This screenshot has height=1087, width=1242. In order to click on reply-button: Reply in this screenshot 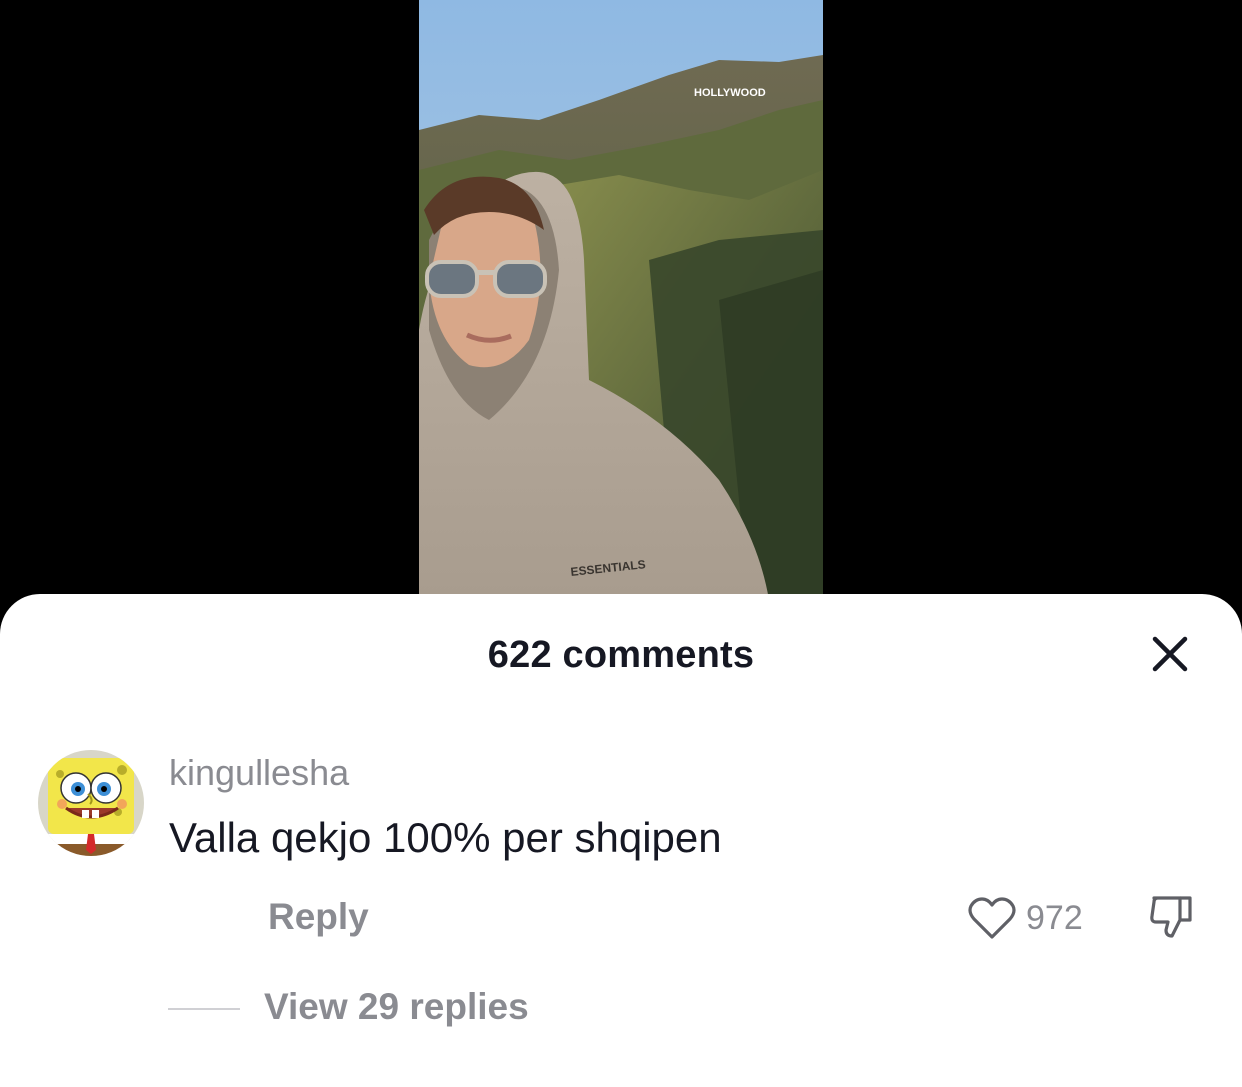, I will do `click(318, 917)`.